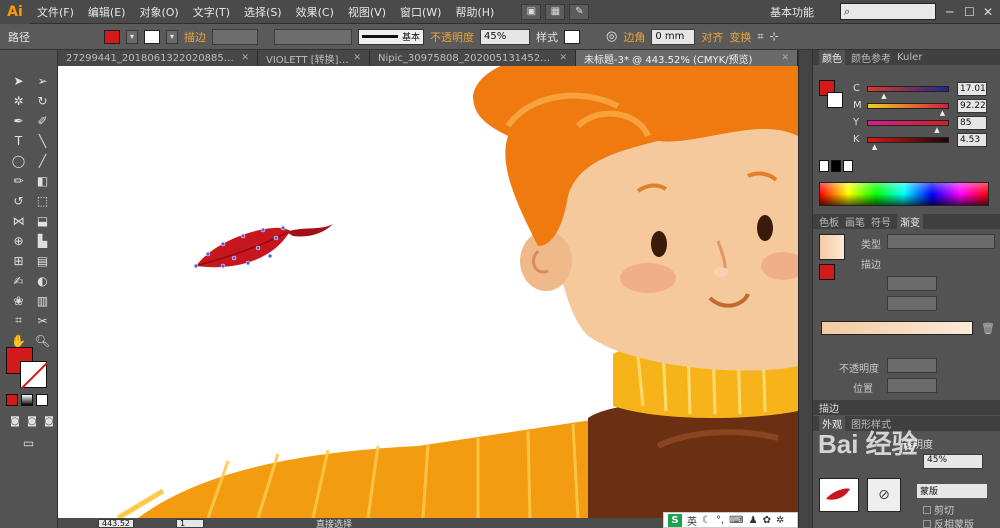 This screenshot has width=1000, height=528. I want to click on stroke-label: 描边, so click(195, 37).